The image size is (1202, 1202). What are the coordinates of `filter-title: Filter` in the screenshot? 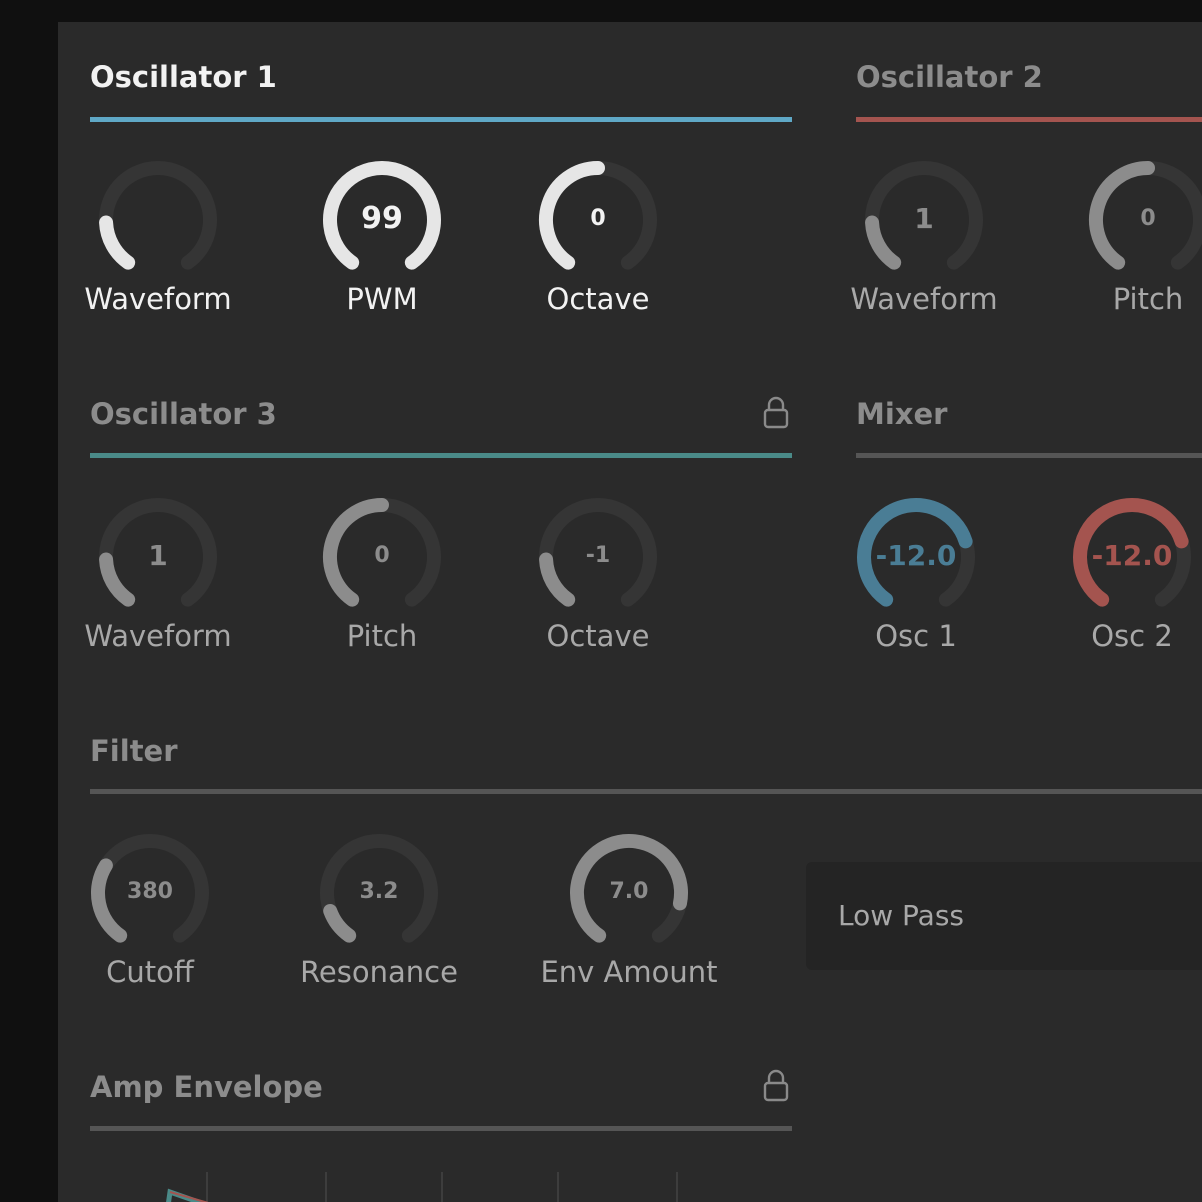 It's located at (134, 751).